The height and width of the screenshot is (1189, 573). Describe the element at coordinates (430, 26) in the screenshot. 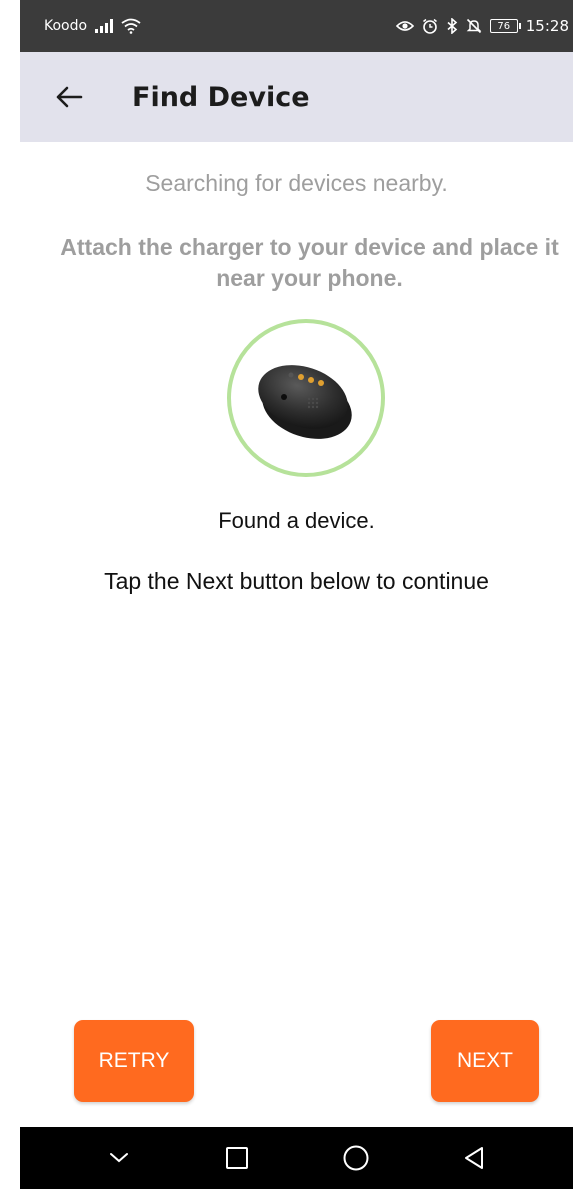

I see `alarm-icon` at that location.